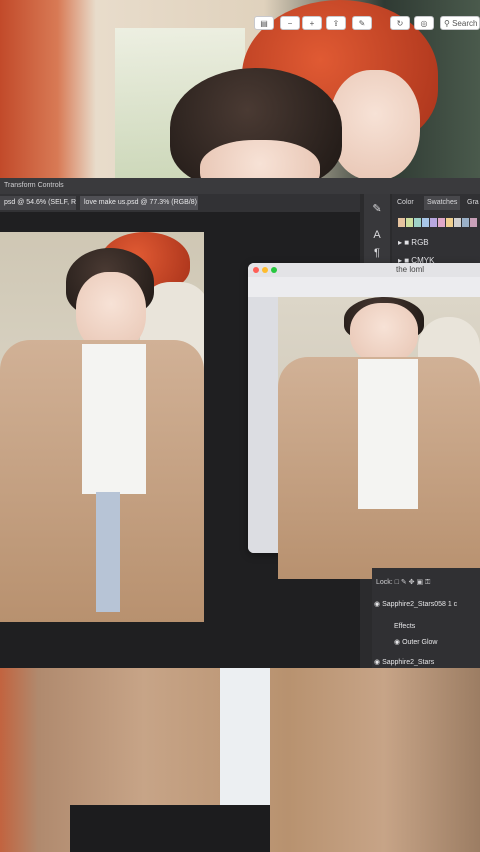 This screenshot has height=852, width=480. I want to click on search-icon: ⚲, so click(447, 23).